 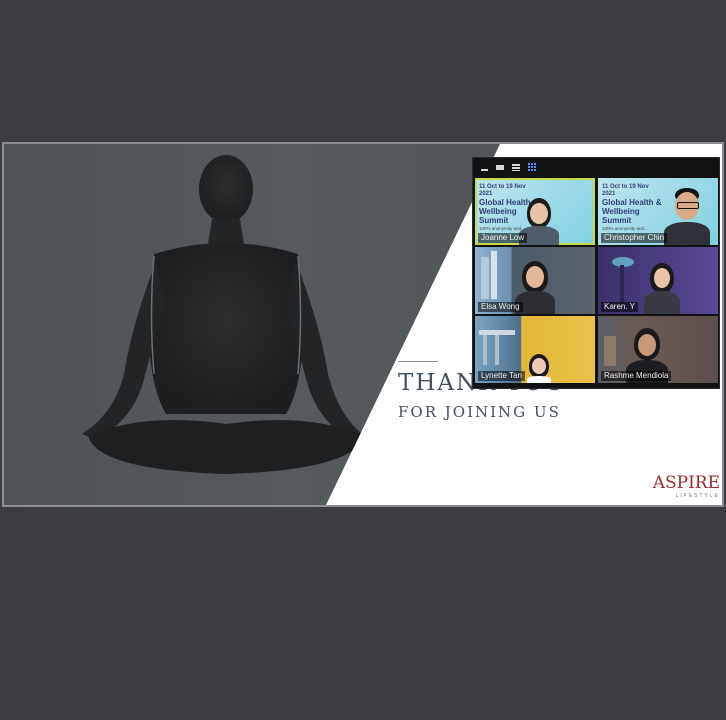 I want to click on participant-name: Lynette Tan, so click(x=501, y=376).